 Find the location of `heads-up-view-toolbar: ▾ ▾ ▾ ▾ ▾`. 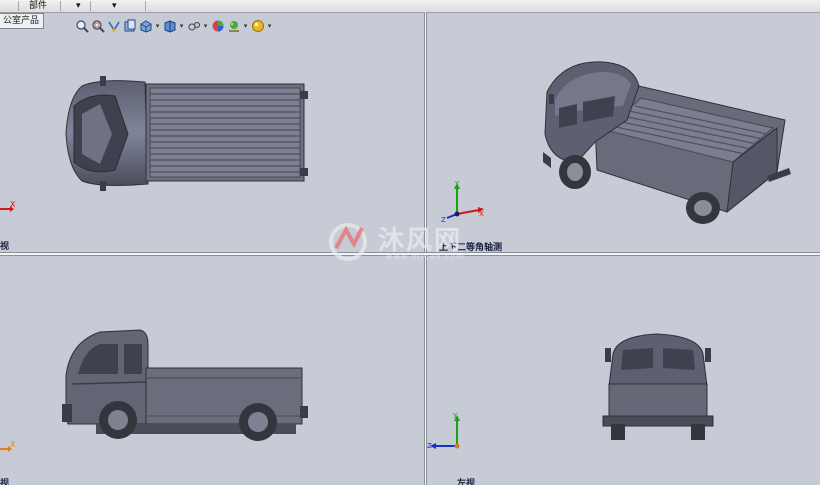

heads-up-view-toolbar: ▾ ▾ ▾ ▾ ▾ is located at coordinates (173, 26).